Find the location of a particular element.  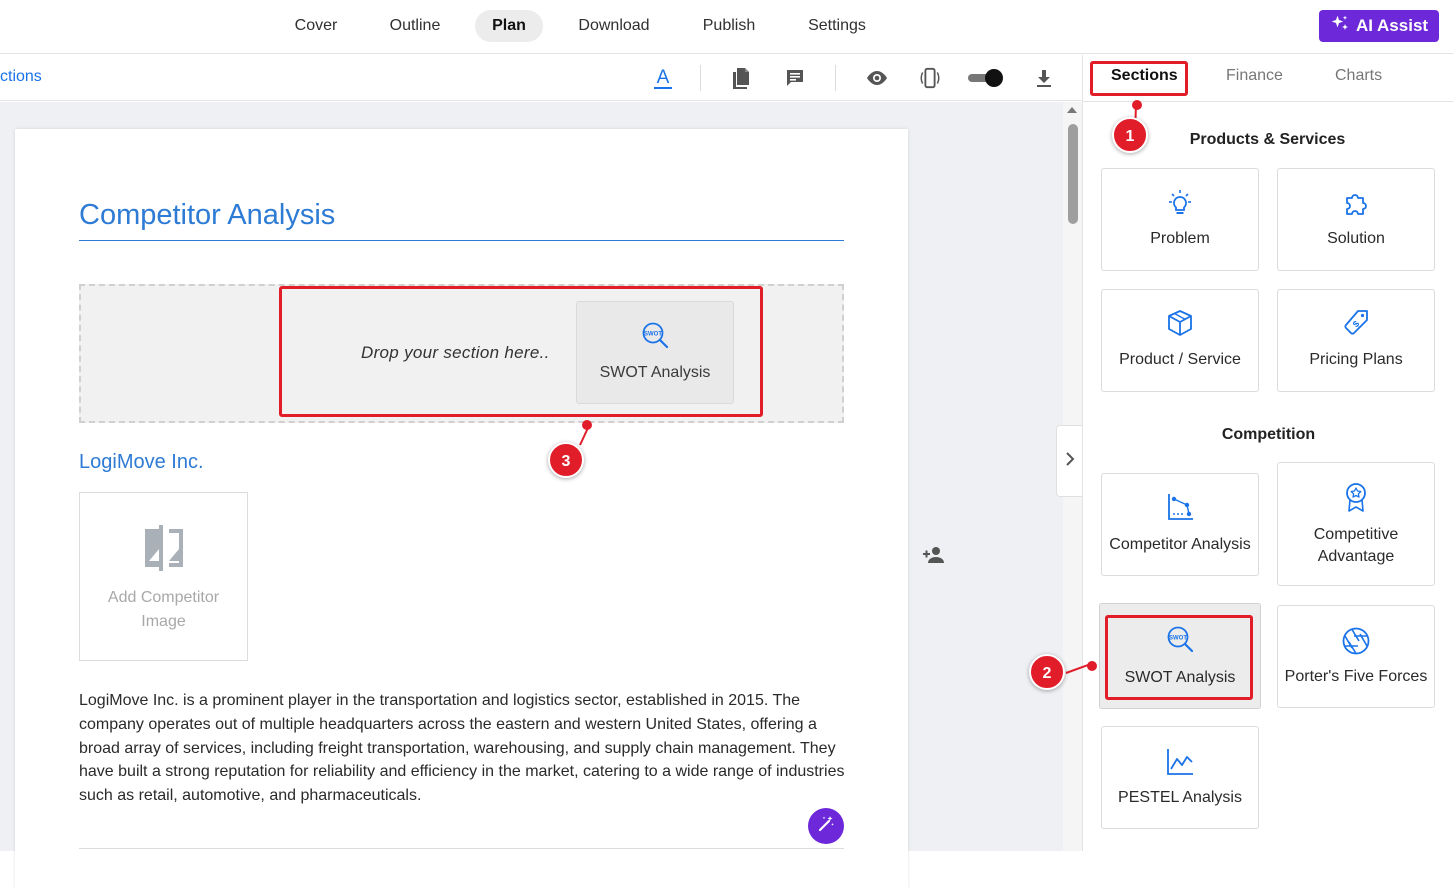

section-card-label: Solution is located at coordinates (1356, 238).